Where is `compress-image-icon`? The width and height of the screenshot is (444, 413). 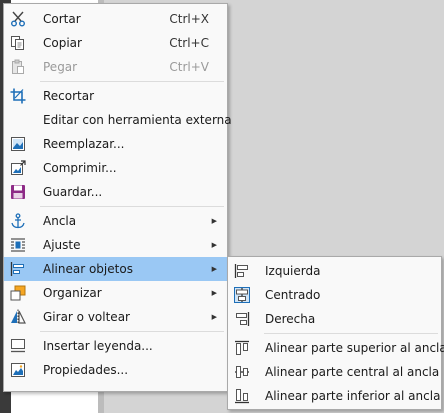
compress-image-icon is located at coordinates (18, 168).